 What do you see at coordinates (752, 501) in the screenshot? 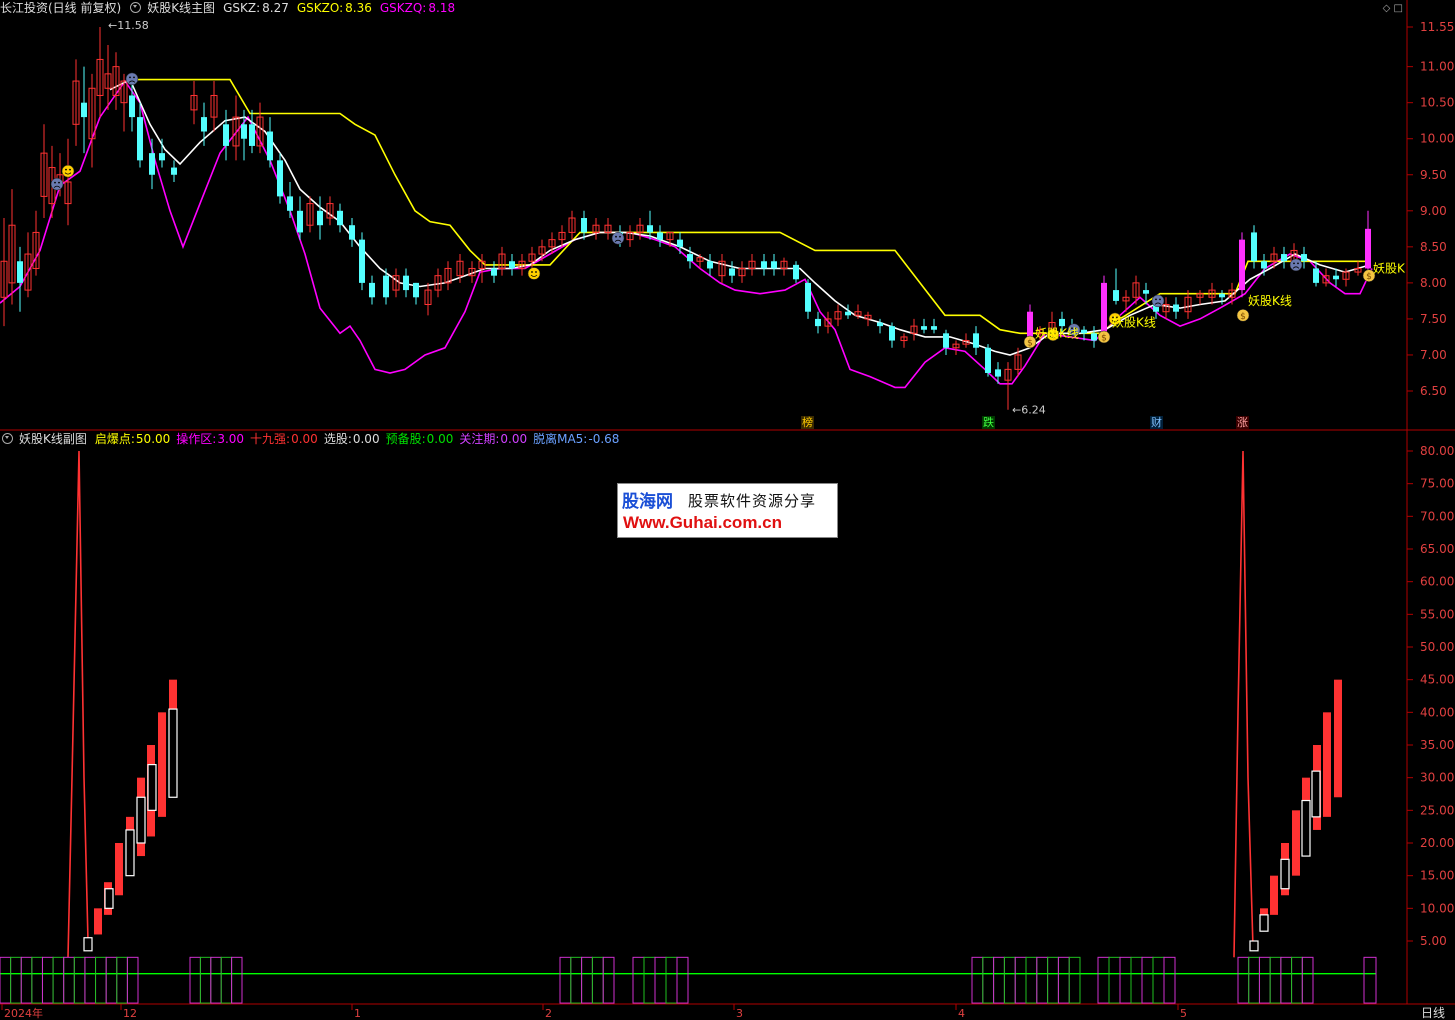
I see `watermark-slogan: 股票软件资源分享` at bounding box center [752, 501].